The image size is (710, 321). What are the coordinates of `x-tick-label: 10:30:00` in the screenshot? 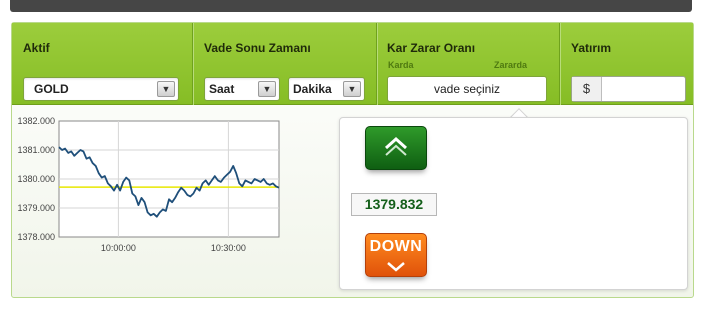 It's located at (228, 248).